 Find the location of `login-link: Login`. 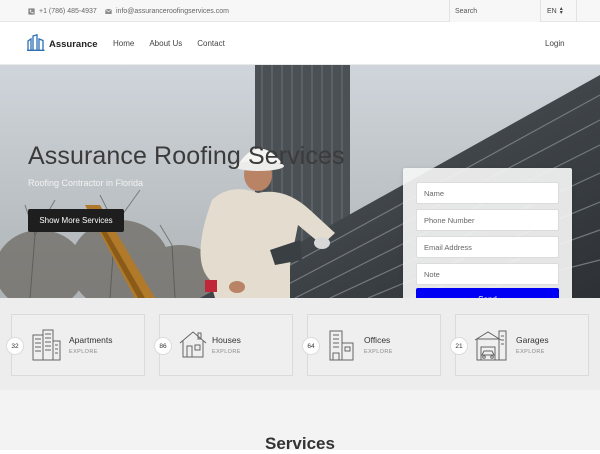

login-link: Login is located at coordinates (555, 43).